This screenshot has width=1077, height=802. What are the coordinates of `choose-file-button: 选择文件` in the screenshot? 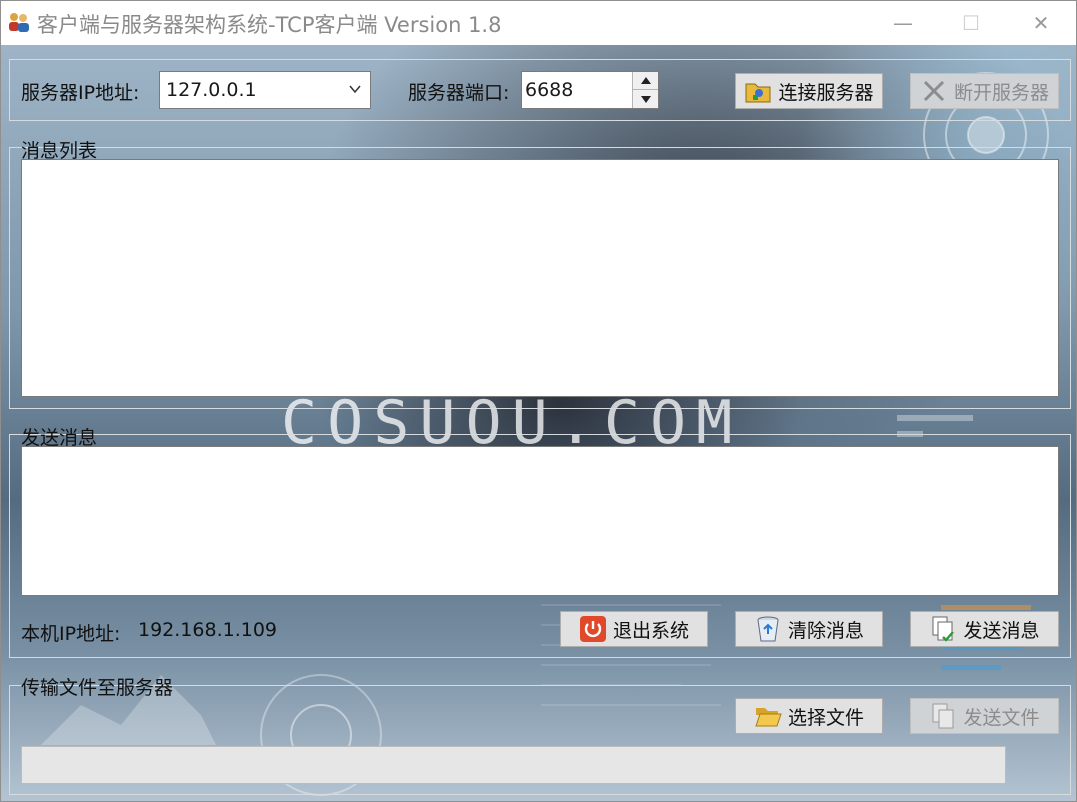 It's located at (809, 716).